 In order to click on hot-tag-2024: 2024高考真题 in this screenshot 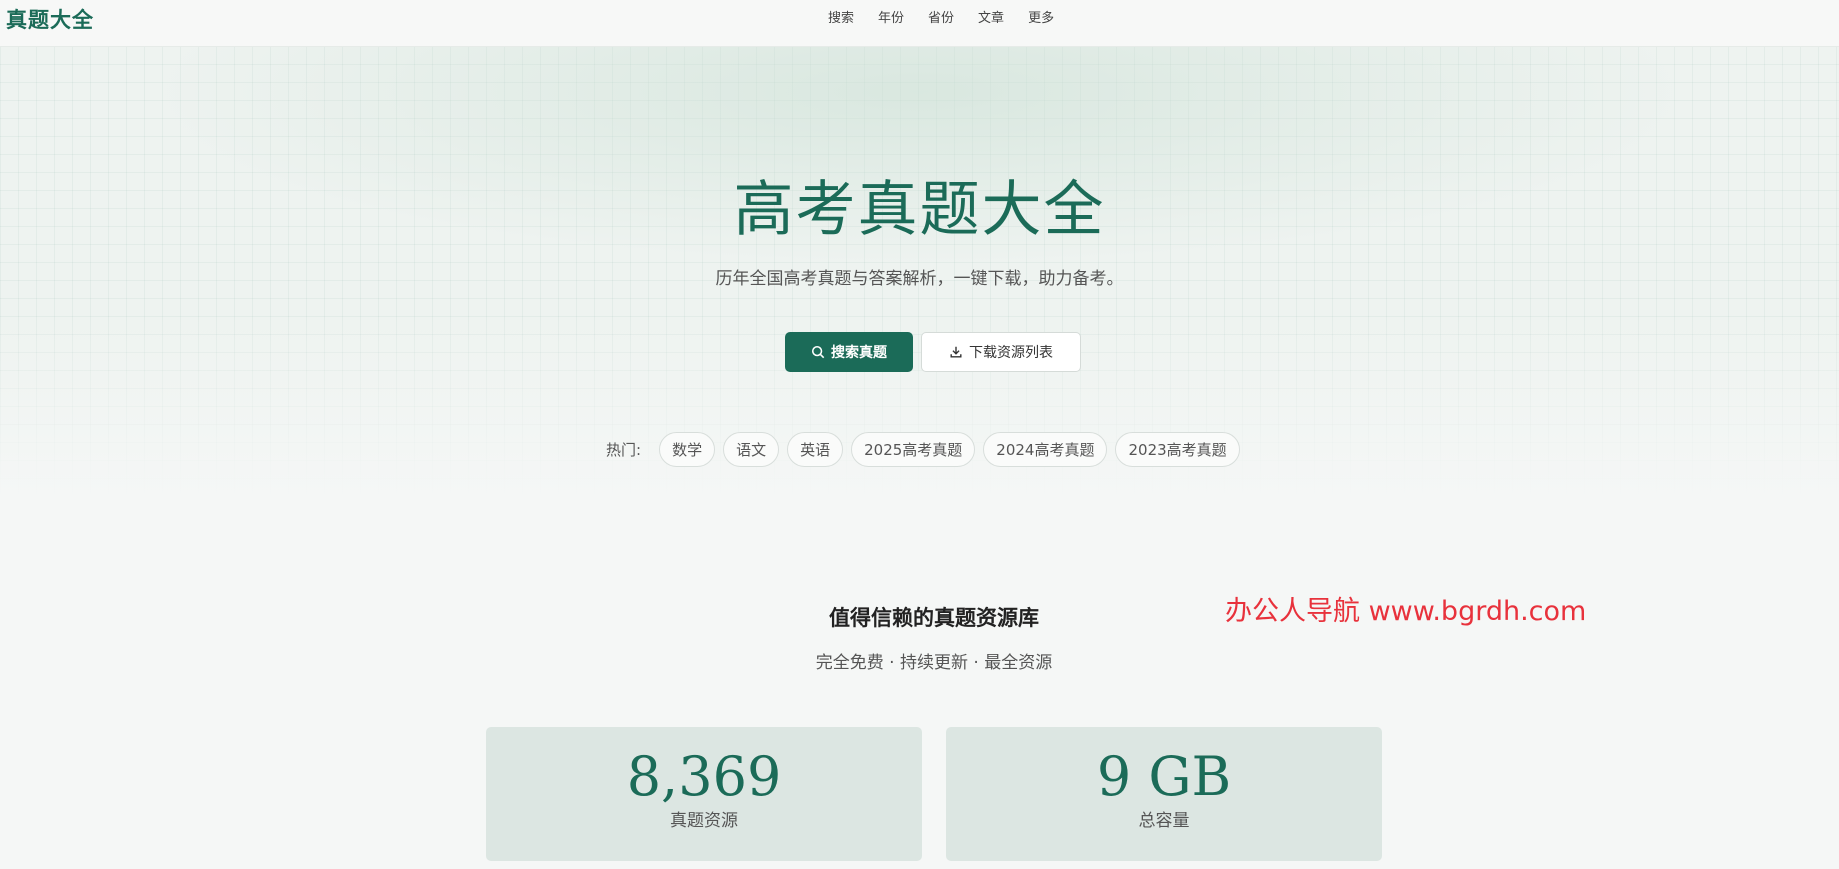, I will do `click(1045, 449)`.